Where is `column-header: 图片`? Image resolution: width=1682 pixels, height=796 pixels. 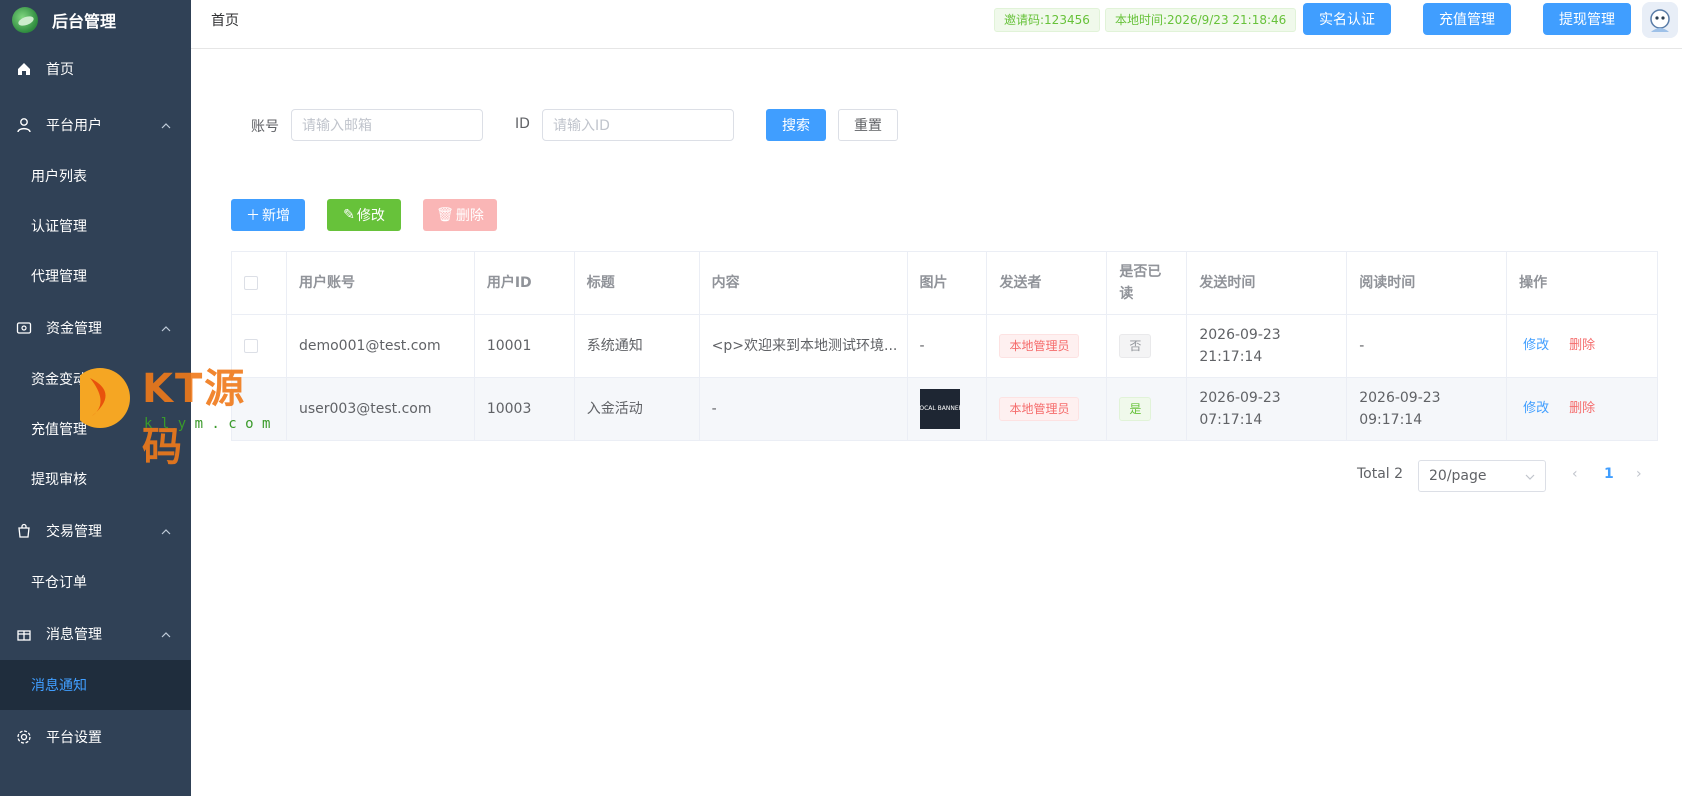
column-header: 图片 is located at coordinates (948, 283).